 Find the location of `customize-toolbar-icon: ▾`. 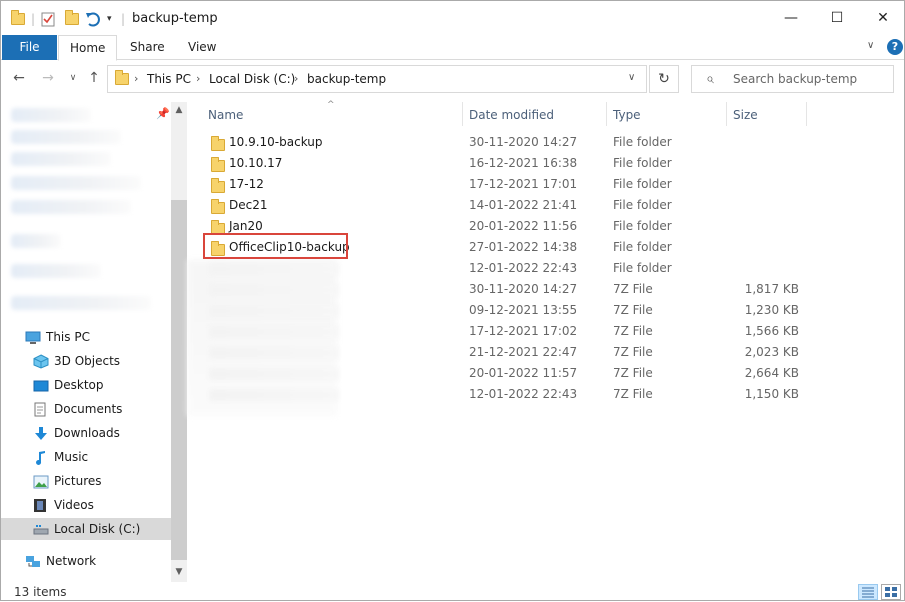

customize-toolbar-icon: ▾ is located at coordinates (109, 19).